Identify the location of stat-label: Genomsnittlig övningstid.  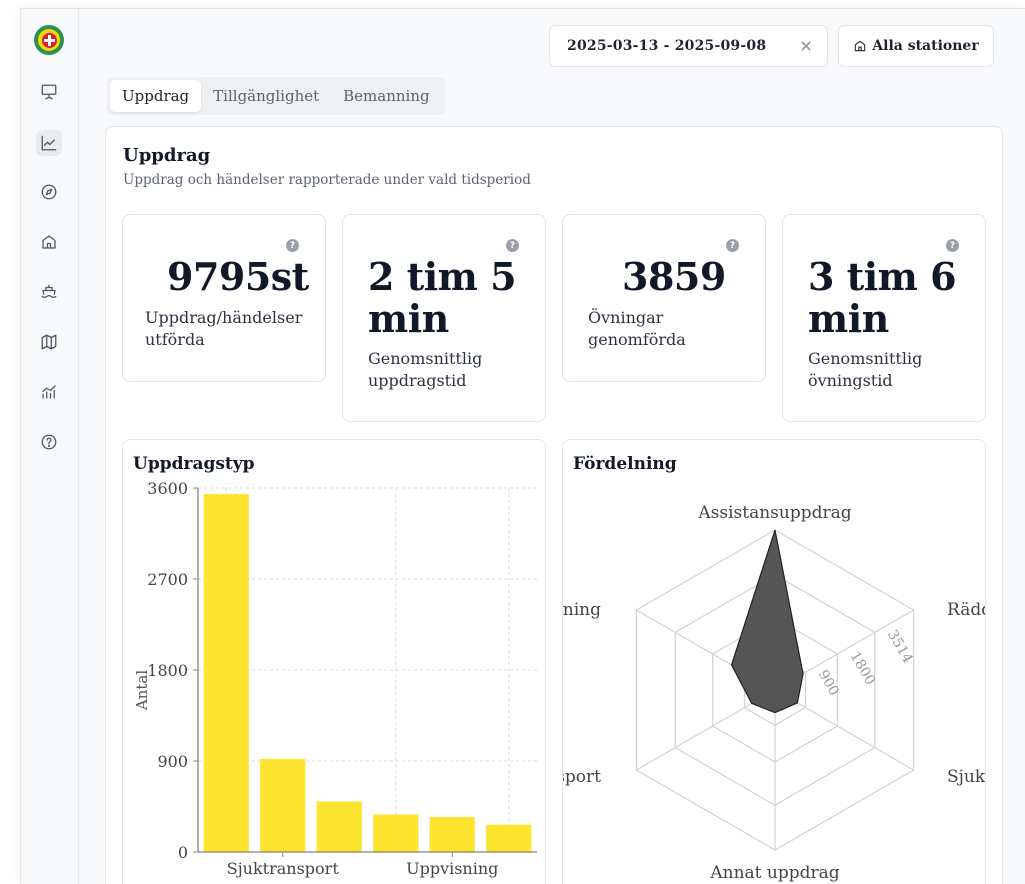
(865, 369).